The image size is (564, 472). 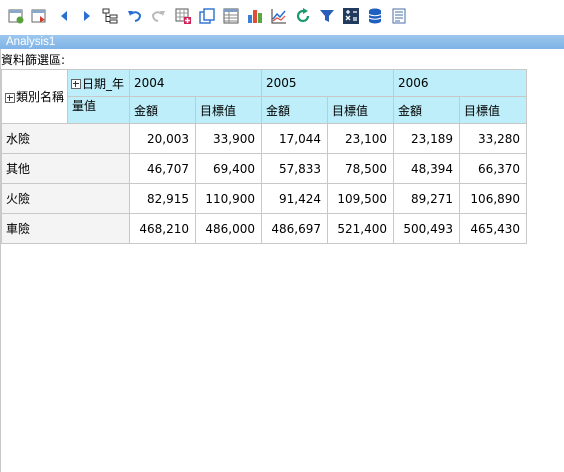 What do you see at coordinates (493, 198) in the screenshot?
I see `data-cell: 106,890` at bounding box center [493, 198].